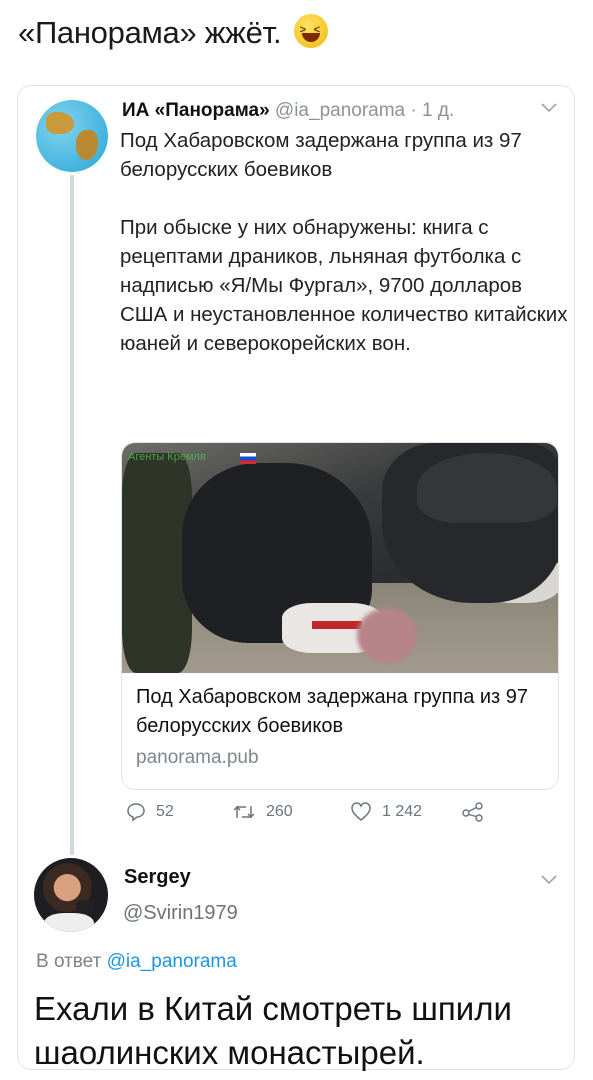 The image size is (593, 1080). I want to click on reply-count: 52, so click(165, 811).